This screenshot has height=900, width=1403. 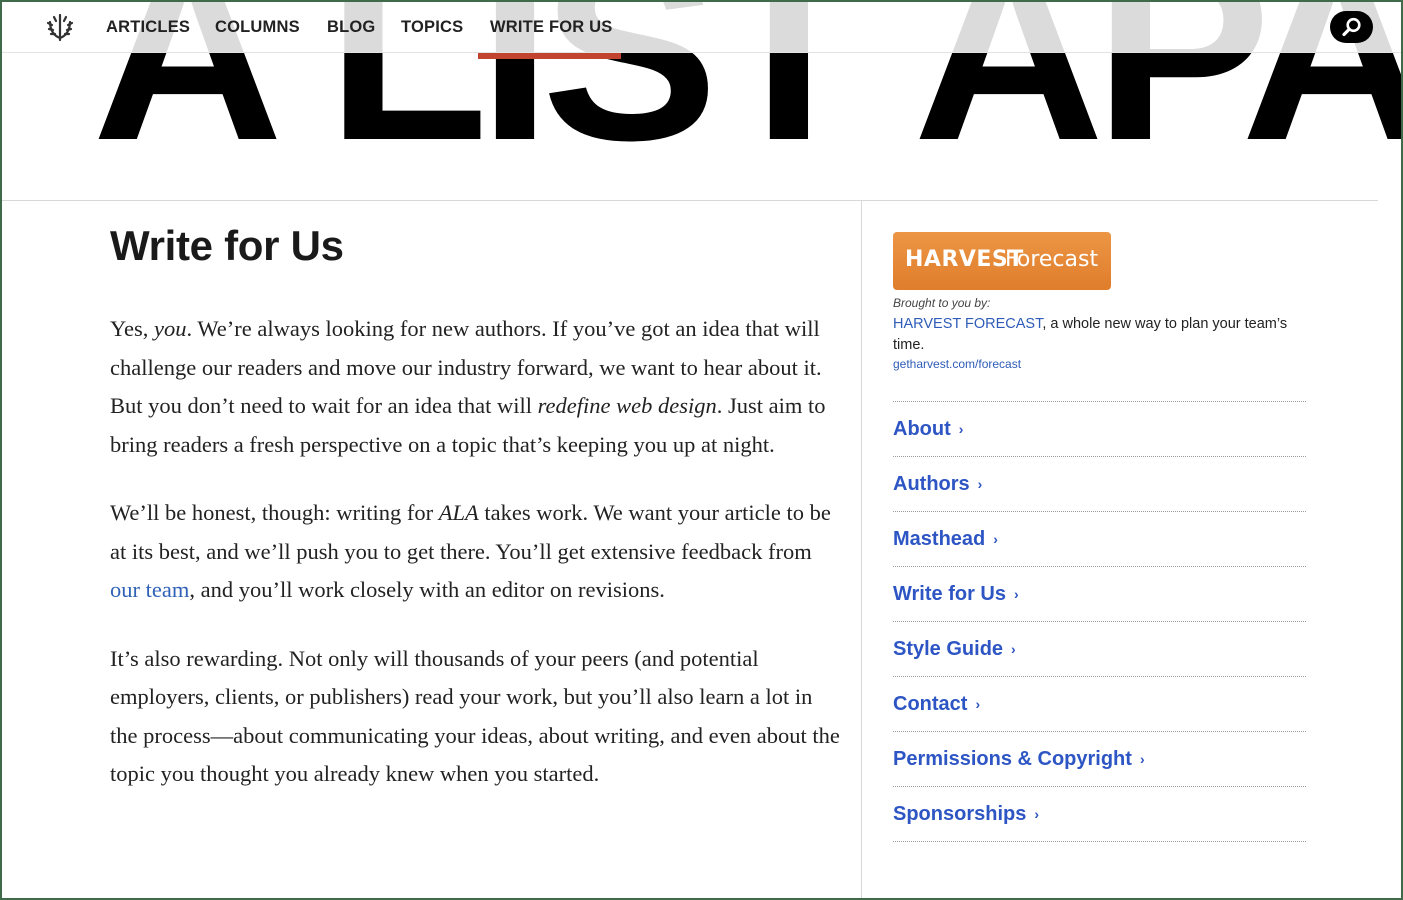 I want to click on search-button, so click(x=1351, y=27).